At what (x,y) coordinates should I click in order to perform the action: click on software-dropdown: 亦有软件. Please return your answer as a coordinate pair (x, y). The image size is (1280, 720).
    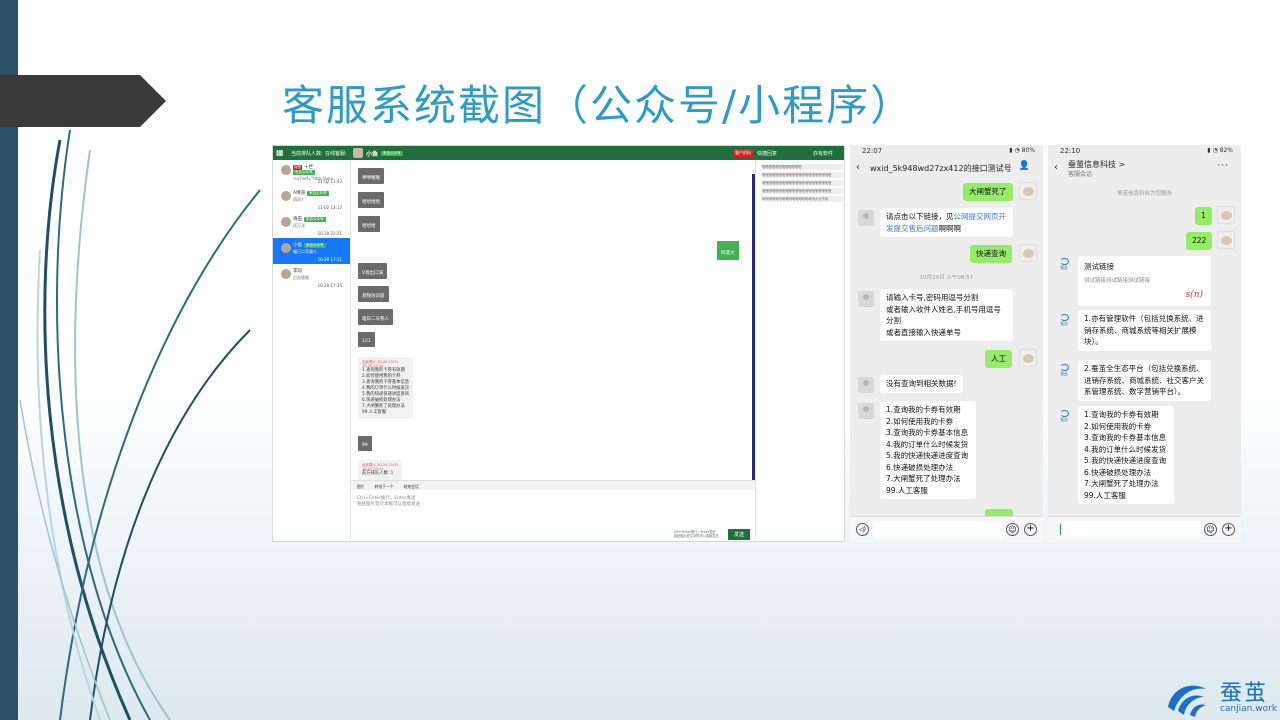
    Looking at the image, I should click on (823, 153).